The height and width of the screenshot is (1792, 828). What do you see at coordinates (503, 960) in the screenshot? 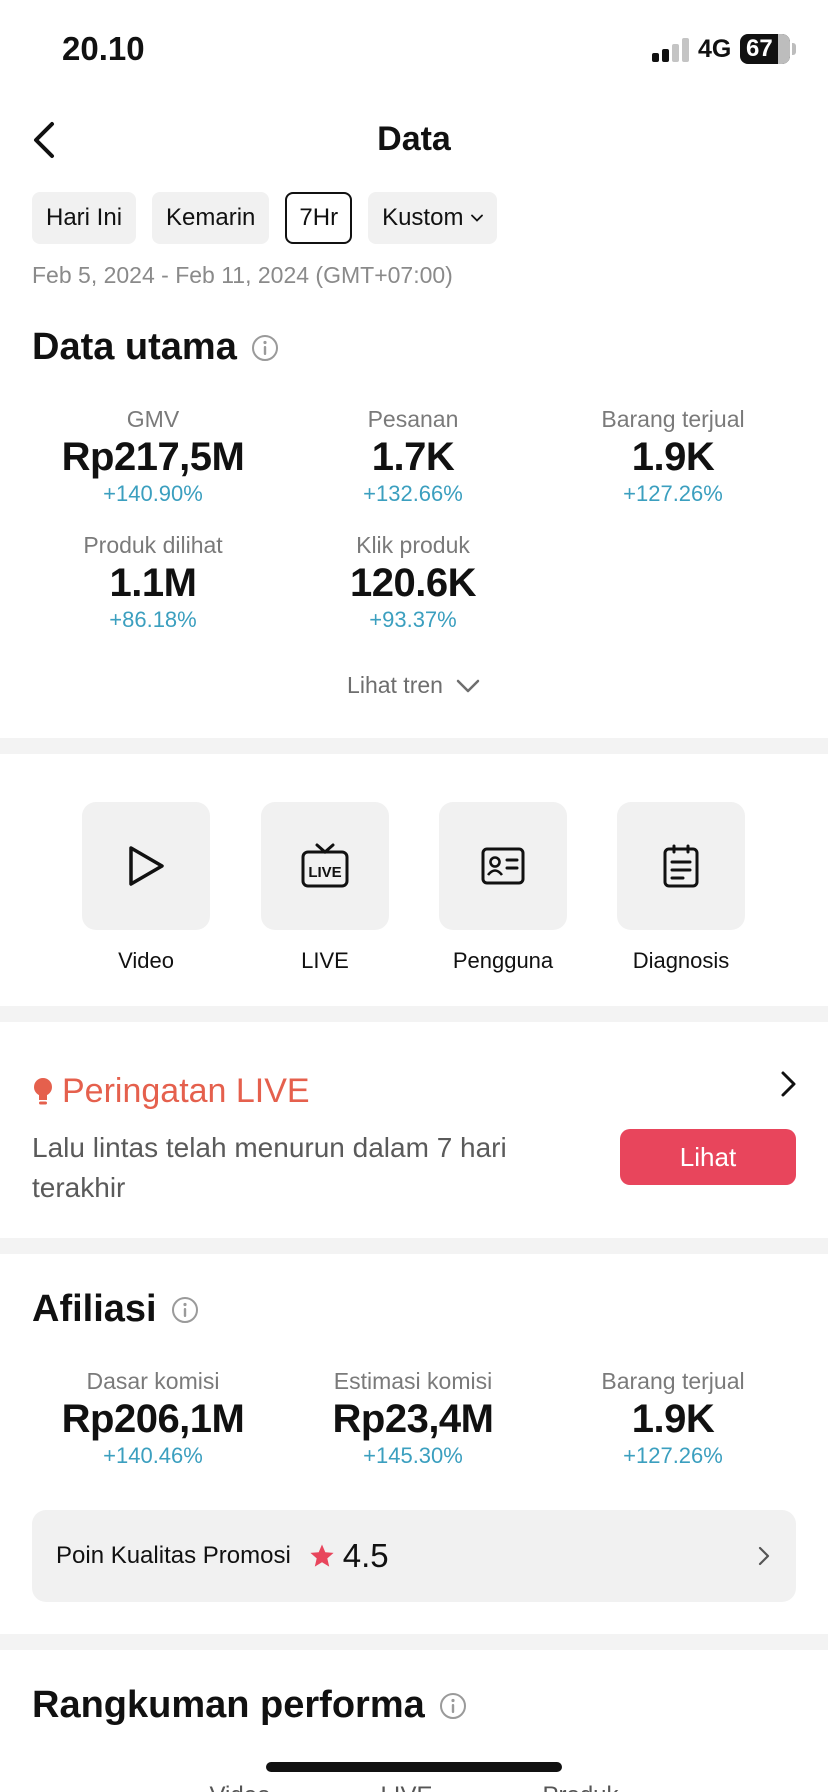
I see `shortcut-label: Pengguna` at bounding box center [503, 960].